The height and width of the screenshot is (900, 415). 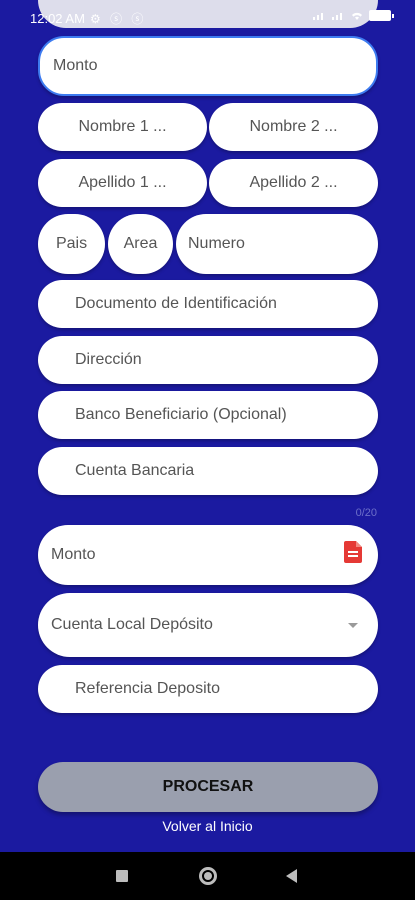 I want to click on cuenta-local-select: Cuenta Local Depósito, so click(x=208, y=625).